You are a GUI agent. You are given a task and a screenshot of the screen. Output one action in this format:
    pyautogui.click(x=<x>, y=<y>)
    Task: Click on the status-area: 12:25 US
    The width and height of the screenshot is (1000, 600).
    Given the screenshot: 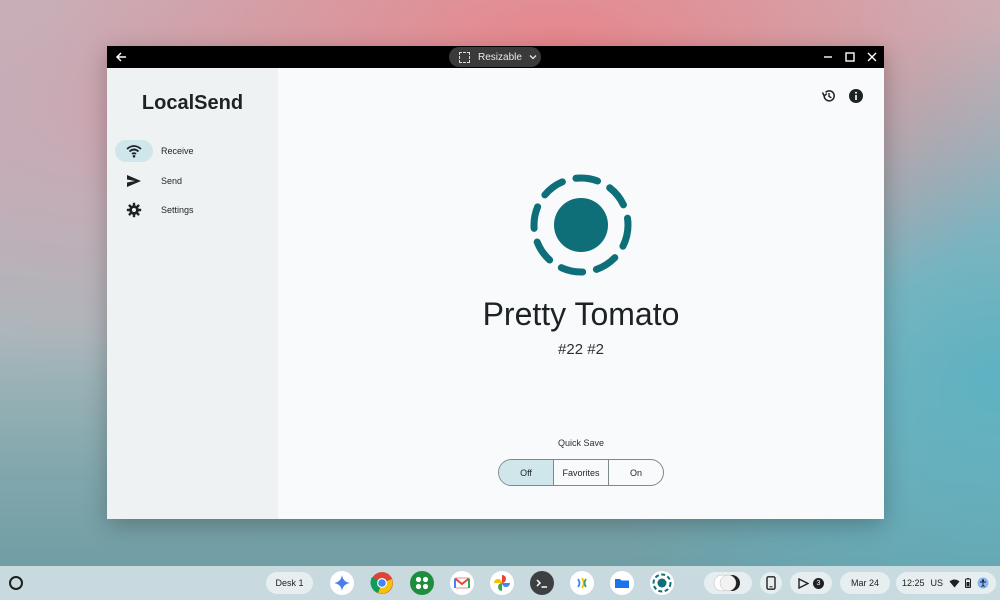 What is the action you would take?
    pyautogui.click(x=946, y=583)
    